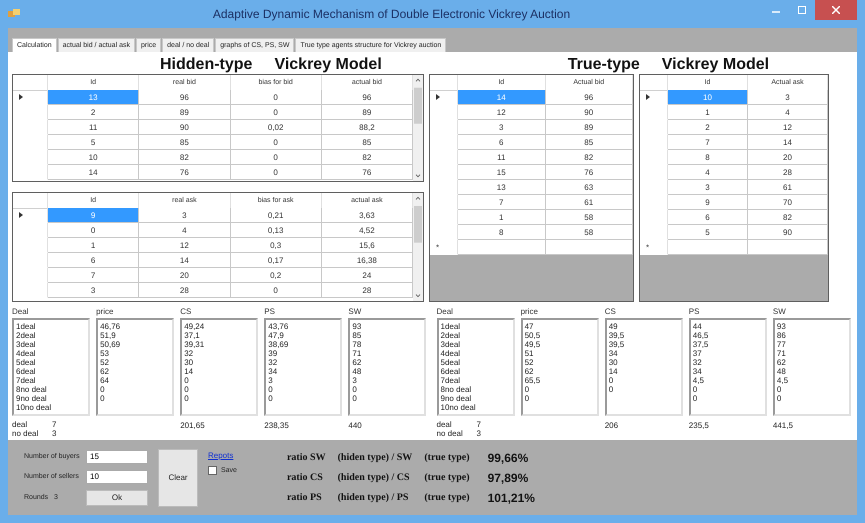  Describe the element at coordinates (117, 477) in the screenshot. I see `number-field: 10` at that location.